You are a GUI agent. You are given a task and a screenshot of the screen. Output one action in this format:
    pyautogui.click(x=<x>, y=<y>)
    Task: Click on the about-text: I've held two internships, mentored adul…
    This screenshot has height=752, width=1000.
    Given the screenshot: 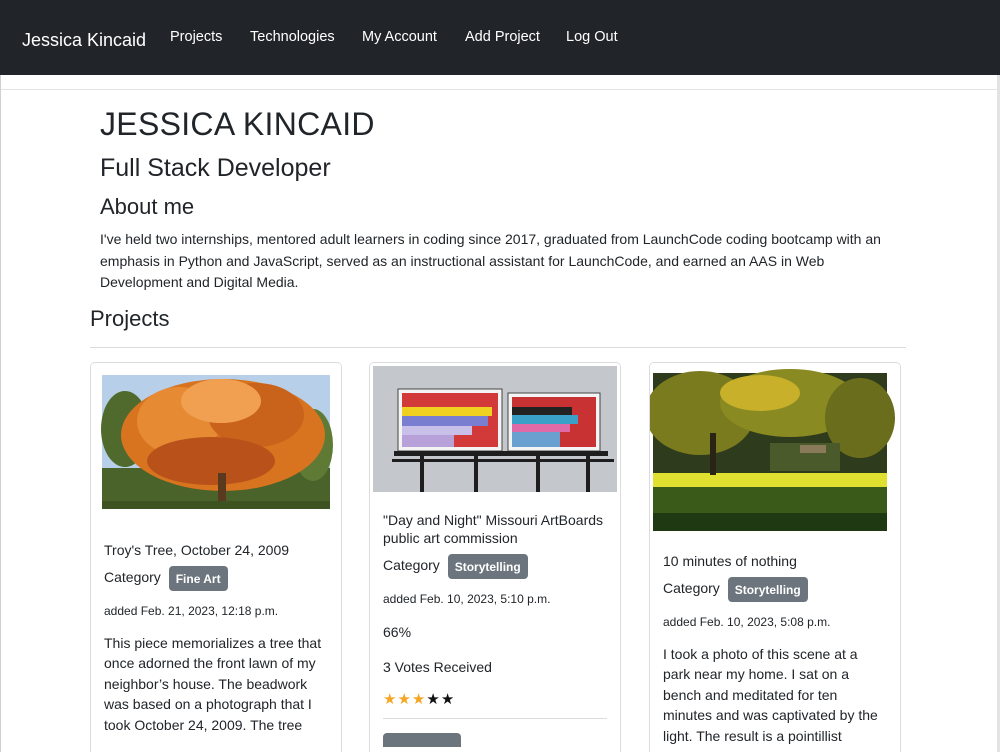 What is the action you would take?
    pyautogui.click(x=490, y=260)
    